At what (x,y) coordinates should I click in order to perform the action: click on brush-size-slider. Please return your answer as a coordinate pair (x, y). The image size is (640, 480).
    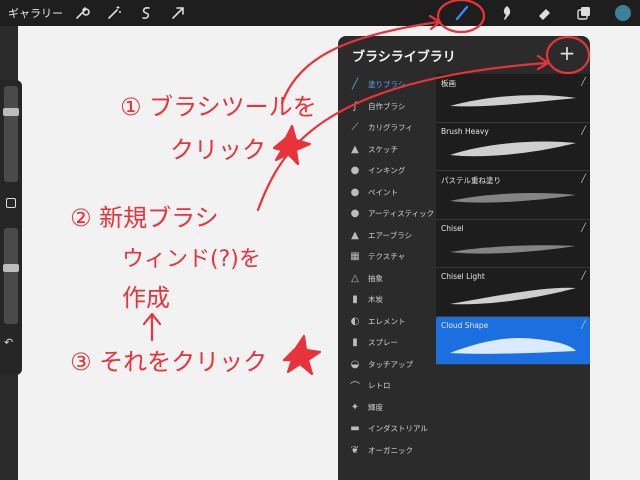
    Looking at the image, I should click on (11, 134).